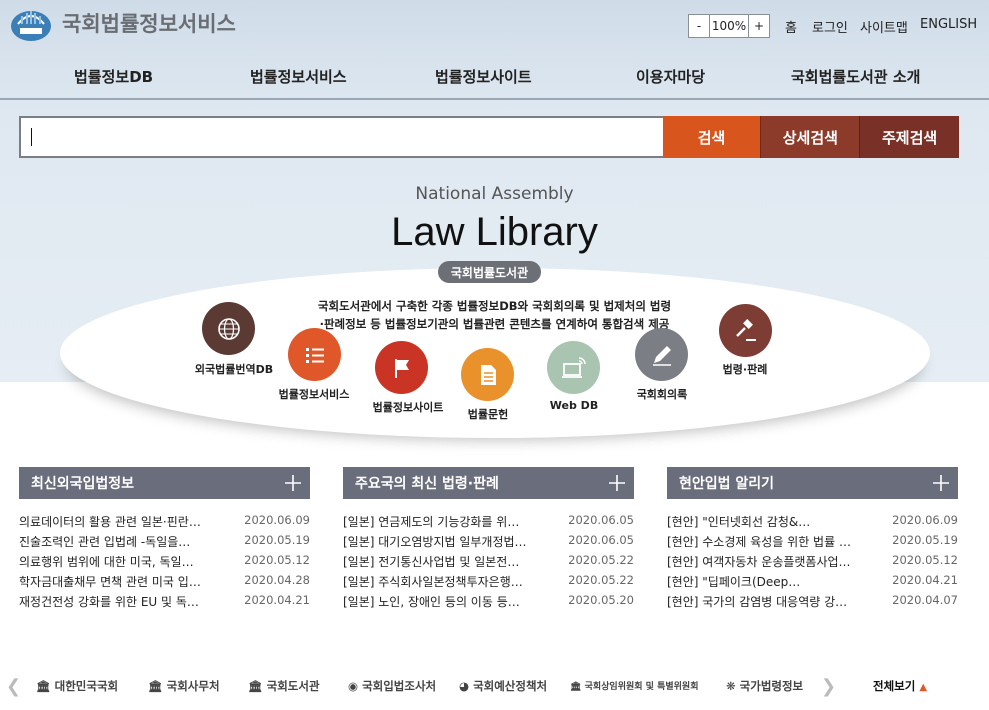 The width and height of the screenshot is (989, 710). What do you see at coordinates (113, 76) in the screenshot?
I see `nav-law-db: 법률정보DB` at bounding box center [113, 76].